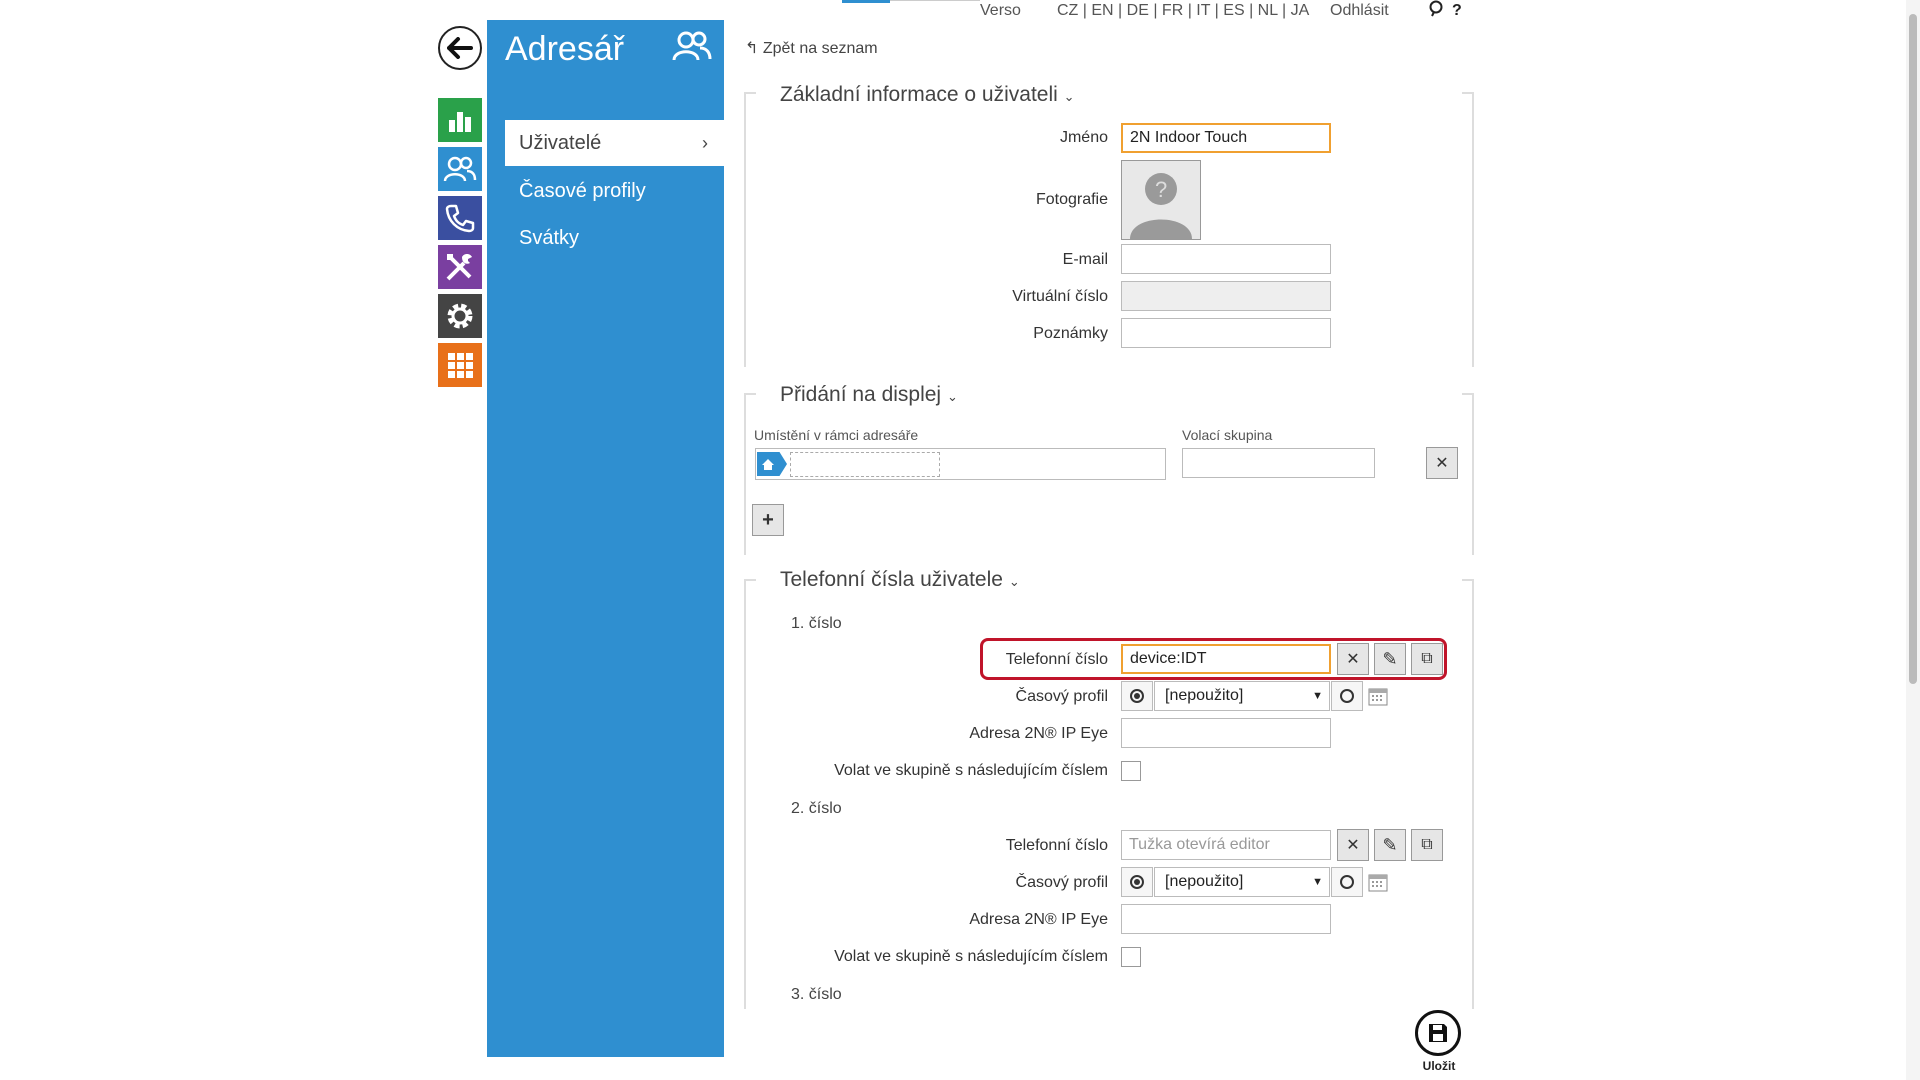 Image resolution: width=1920 pixels, height=1080 pixels. I want to click on top-accent-bar, so click(866, 1).